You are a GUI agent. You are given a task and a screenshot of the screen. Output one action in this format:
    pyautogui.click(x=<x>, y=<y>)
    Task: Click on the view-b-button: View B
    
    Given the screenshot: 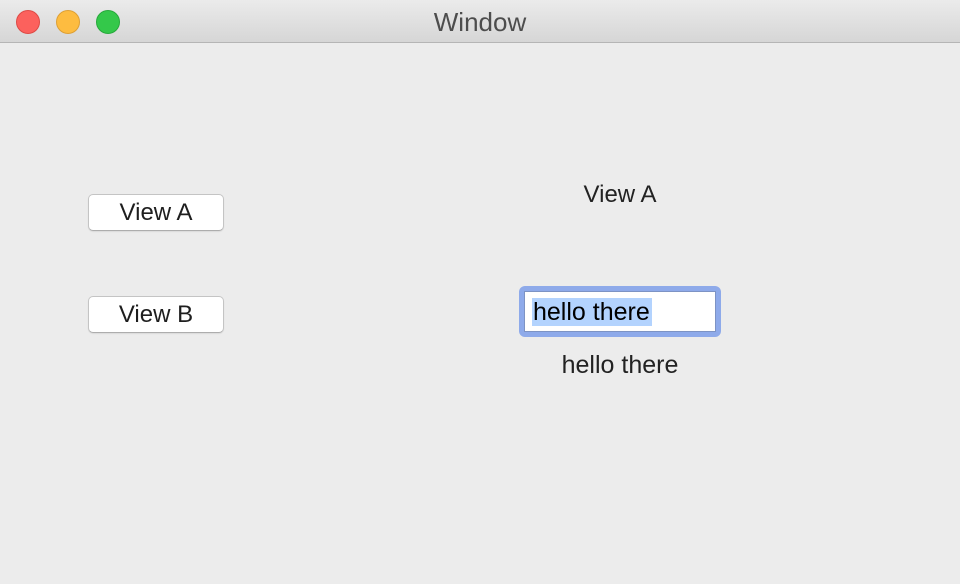 What is the action you would take?
    pyautogui.click(x=156, y=314)
    